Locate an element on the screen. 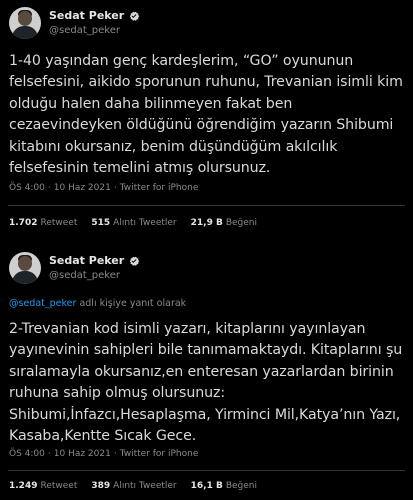 The width and height of the screenshot is (413, 500). quote-count: 515 Alıntı Tweetler is located at coordinates (133, 223).